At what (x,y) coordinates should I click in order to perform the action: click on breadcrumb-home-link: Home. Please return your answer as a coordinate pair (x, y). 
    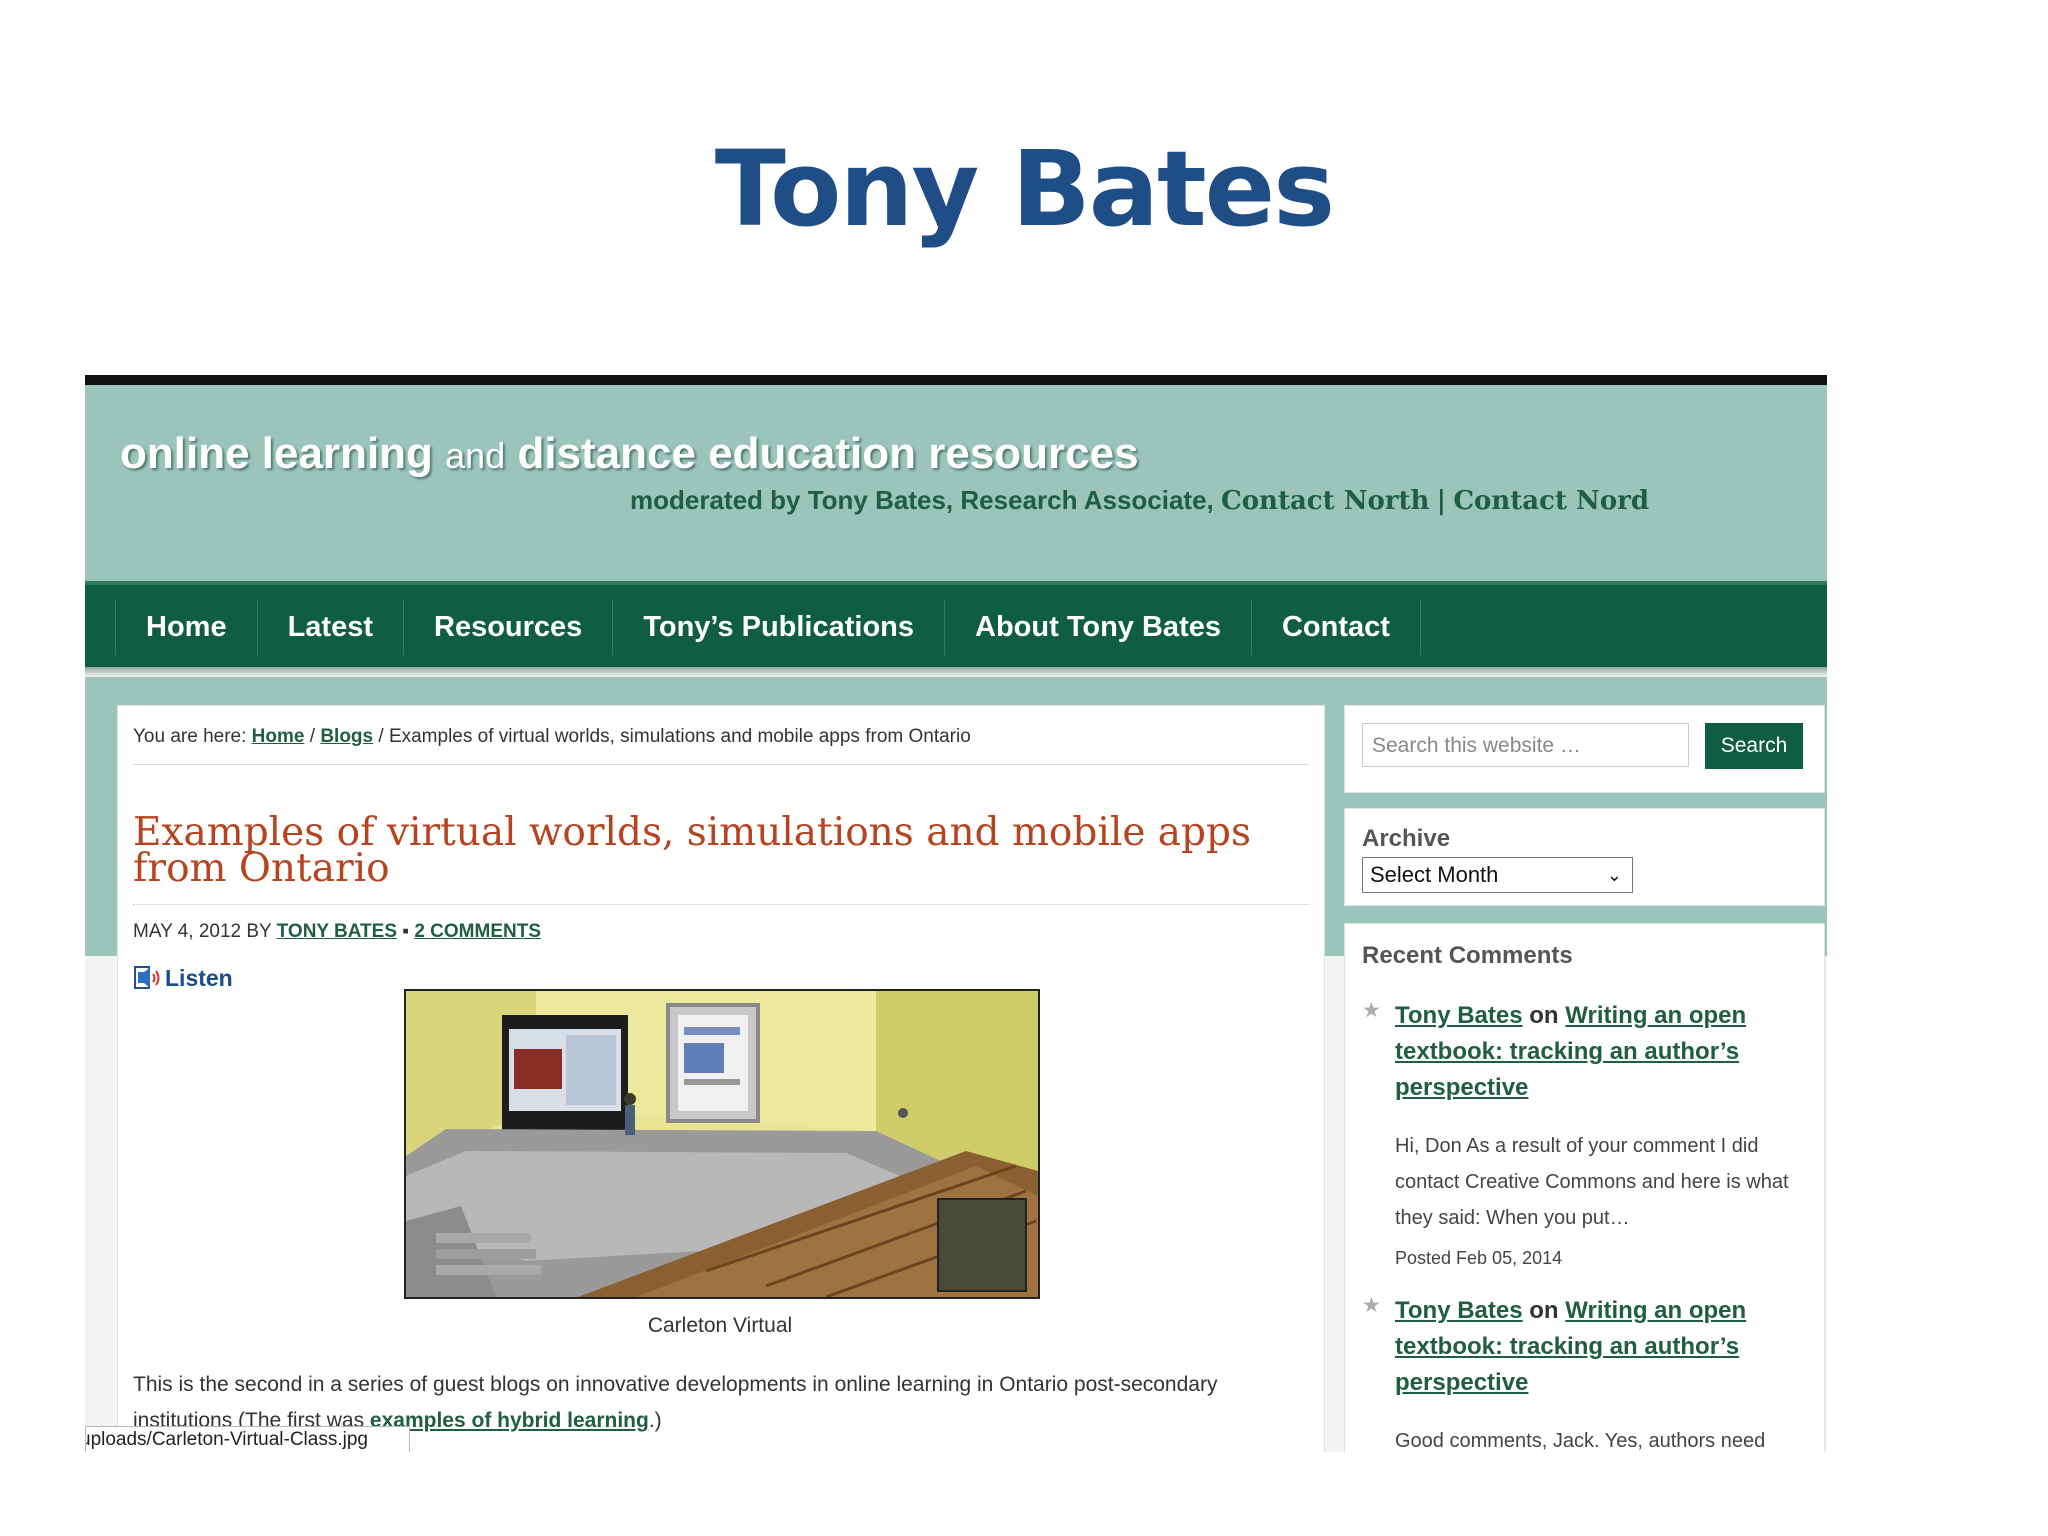
    Looking at the image, I should click on (278, 736).